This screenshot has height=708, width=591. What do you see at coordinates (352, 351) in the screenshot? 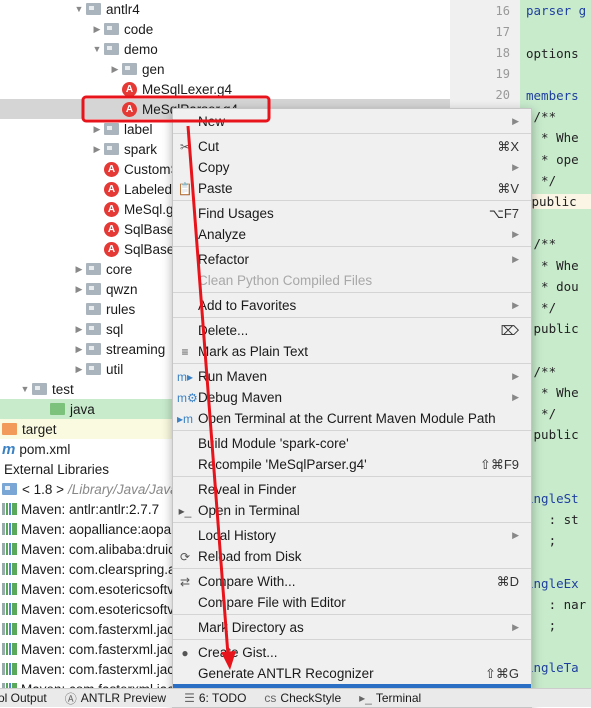
I see `menu-item-mark-as-plain-text: ≡ Mark as Plain Text` at bounding box center [352, 351].